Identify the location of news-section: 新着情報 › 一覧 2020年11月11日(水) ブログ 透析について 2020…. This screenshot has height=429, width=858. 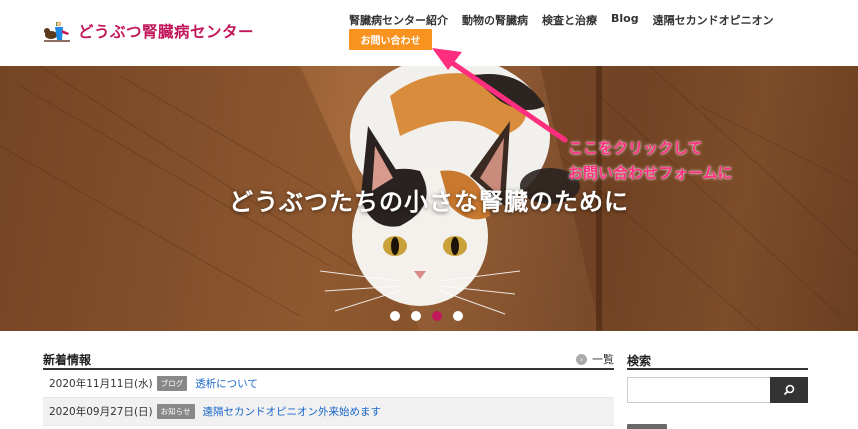
(328, 389).